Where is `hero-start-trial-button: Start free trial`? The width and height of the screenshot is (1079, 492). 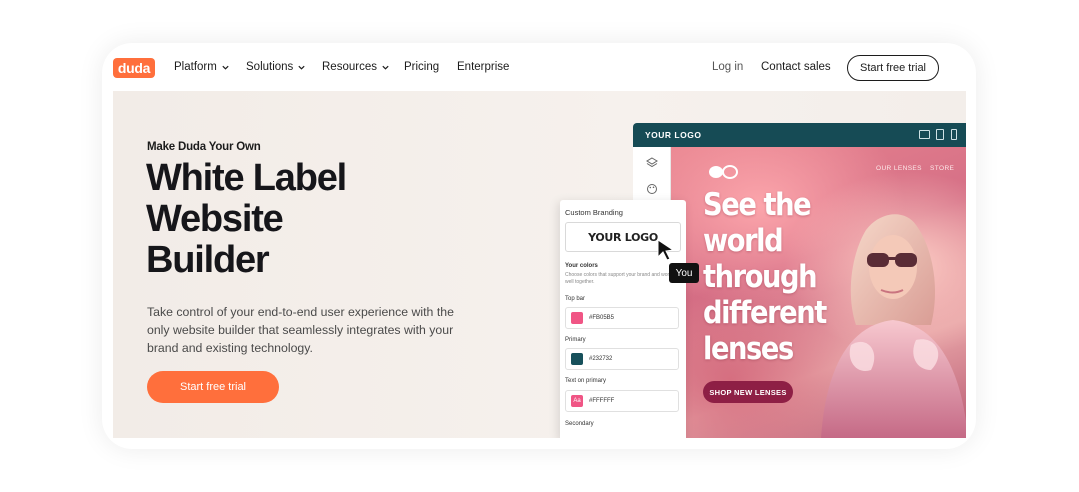
hero-start-trial-button: Start free trial is located at coordinates (213, 387).